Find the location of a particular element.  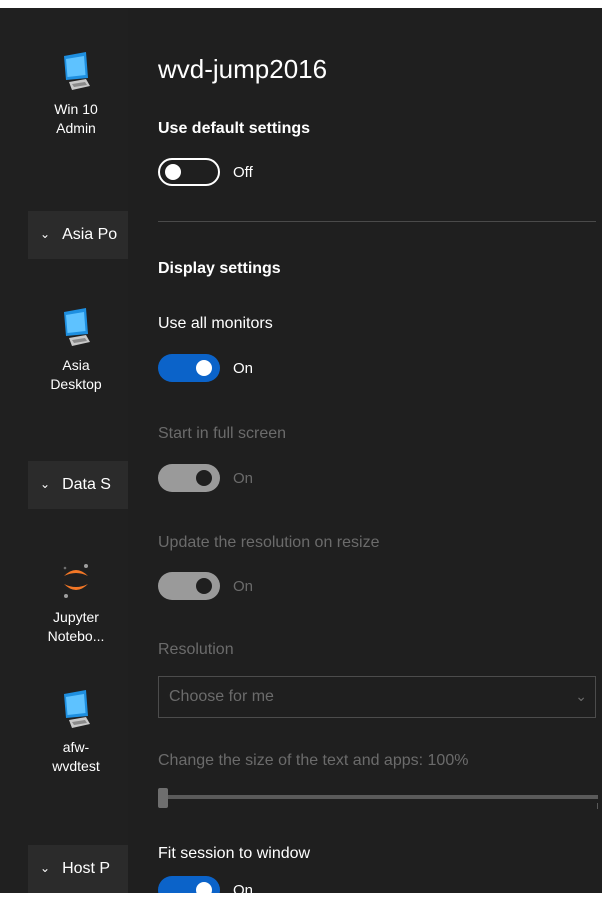

group-asia: ⌄ Asia Po is located at coordinates (78, 235).